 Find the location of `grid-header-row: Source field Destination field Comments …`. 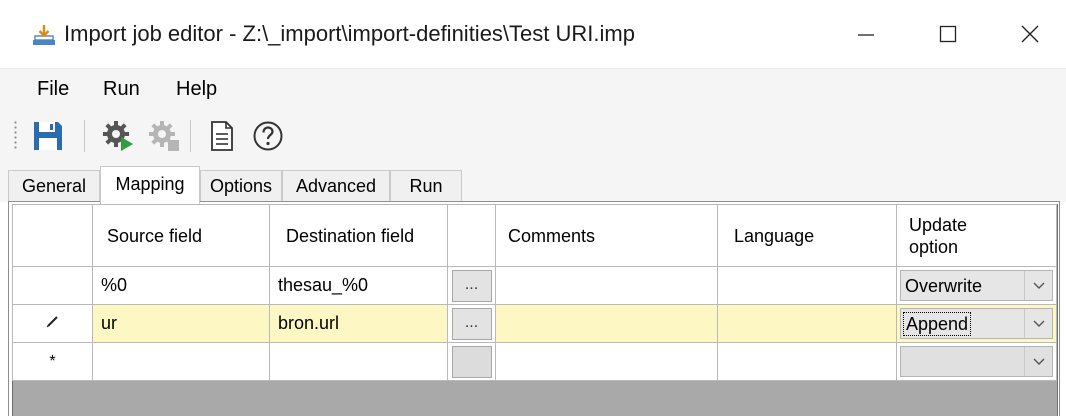

grid-header-row: Source field Destination field Comments … is located at coordinates (534, 235).